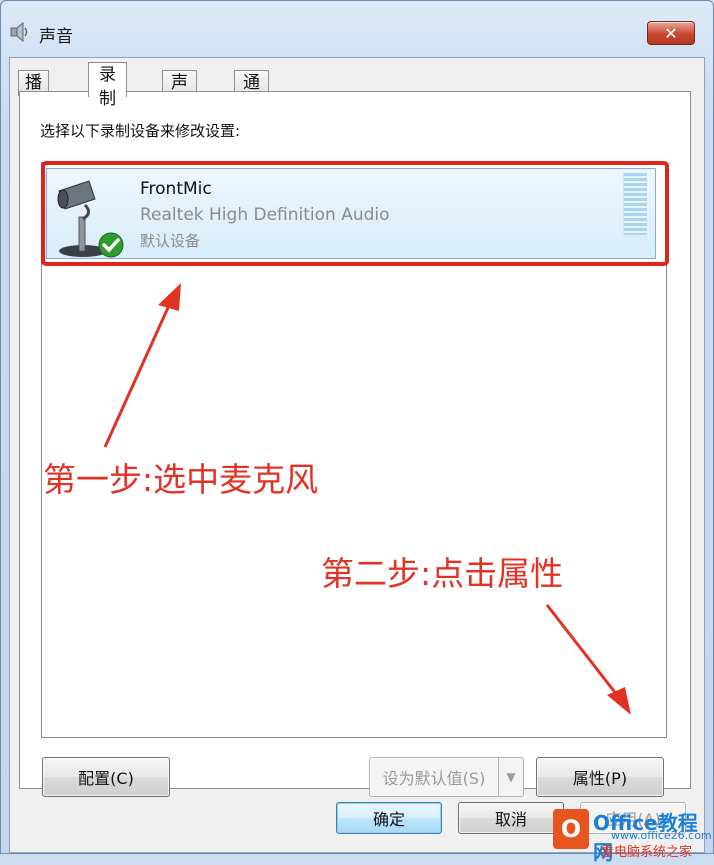 This screenshot has width=714, height=865. What do you see at coordinates (510, 819) in the screenshot?
I see `cancel-label: 取消` at bounding box center [510, 819].